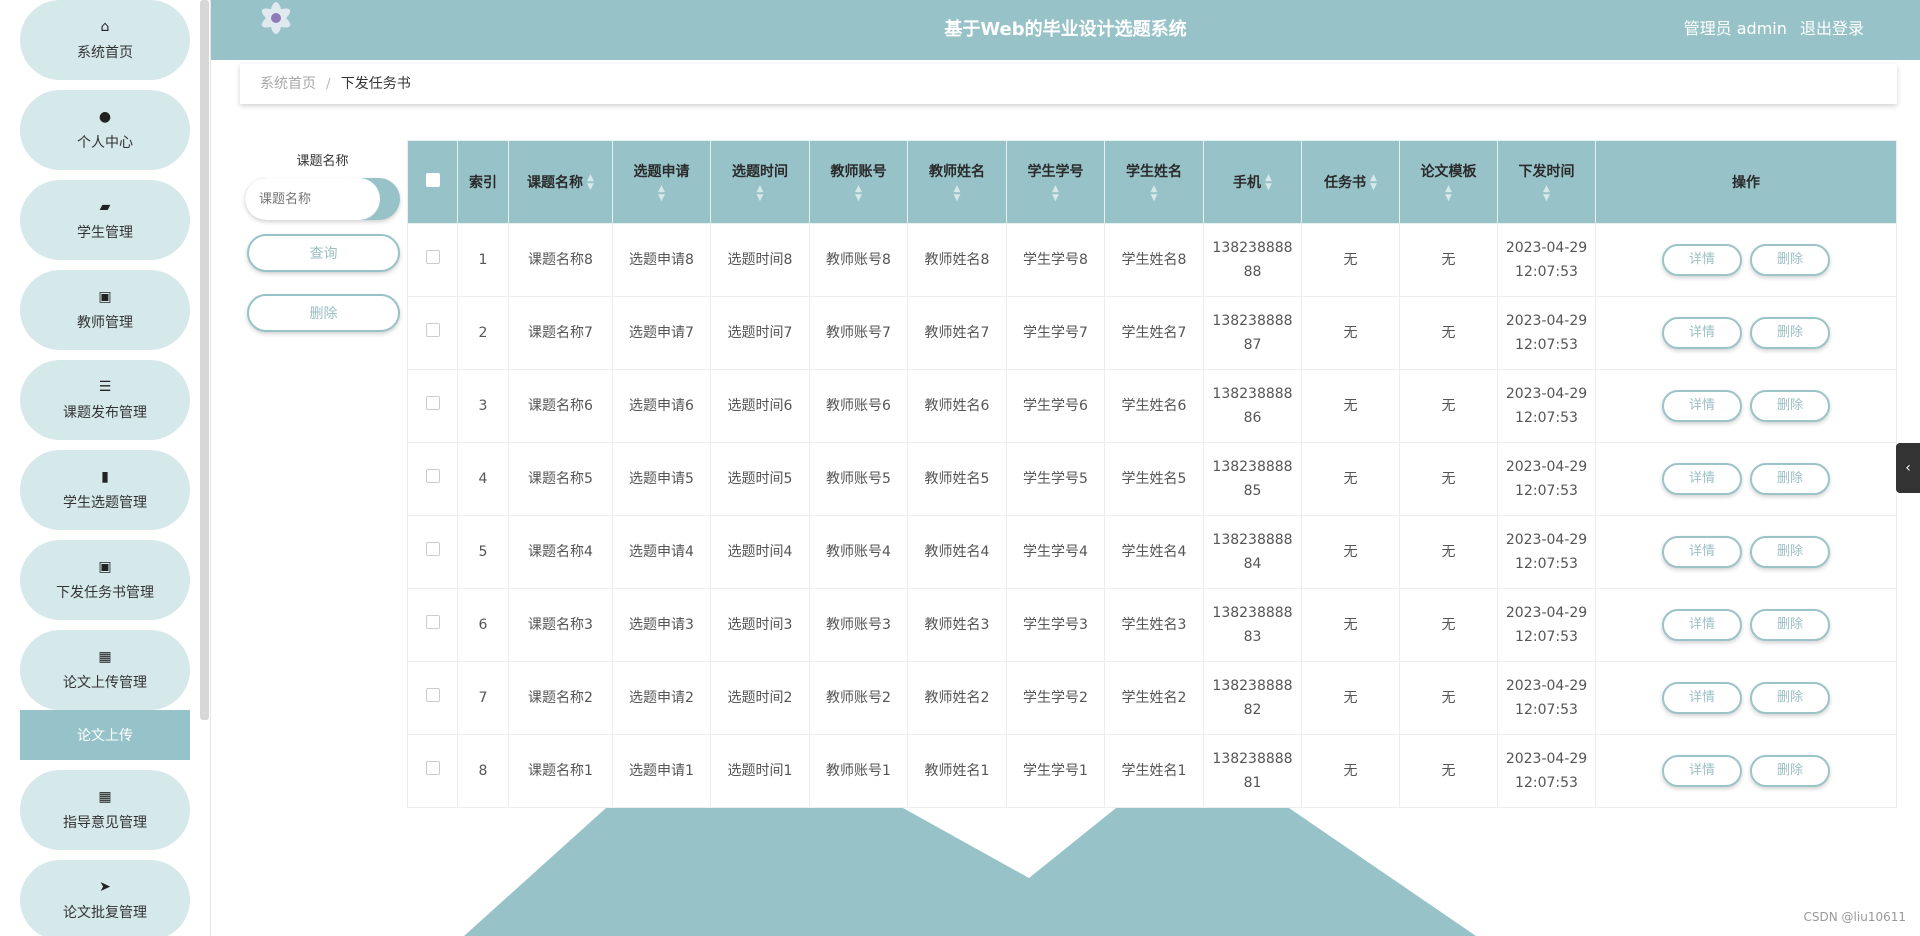 The height and width of the screenshot is (936, 1920). What do you see at coordinates (105, 735) in the screenshot?
I see `sidebar-subitem-paper-upload: 论文上传` at bounding box center [105, 735].